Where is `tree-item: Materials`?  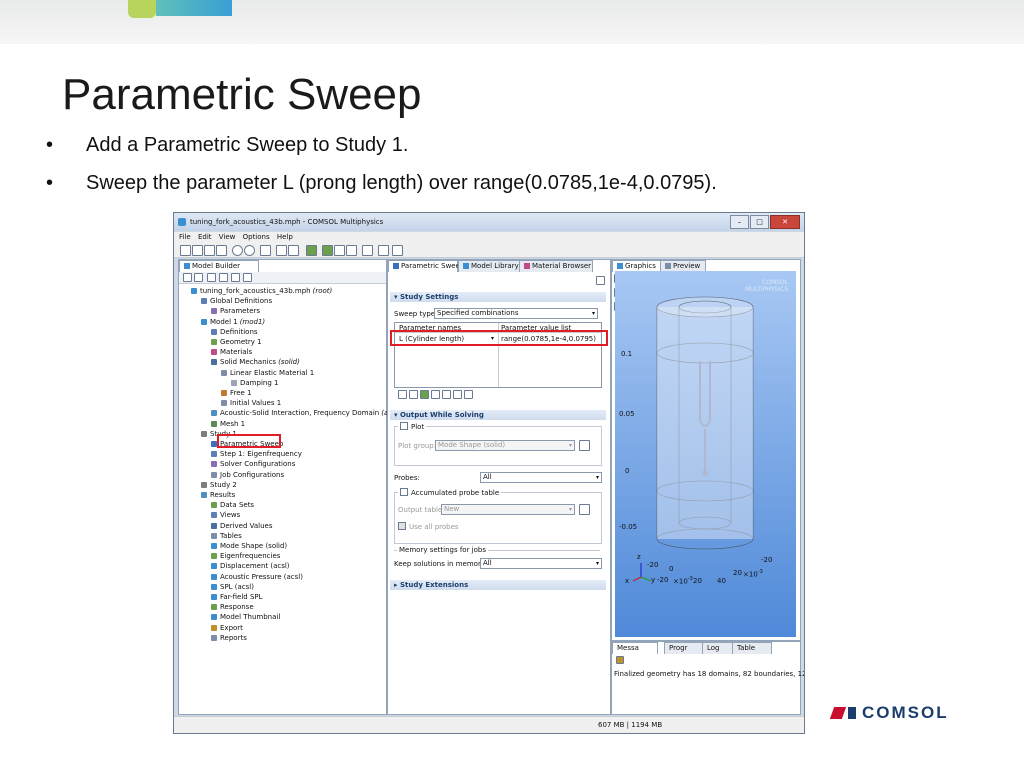
tree-item: Materials is located at coordinates (229, 352).